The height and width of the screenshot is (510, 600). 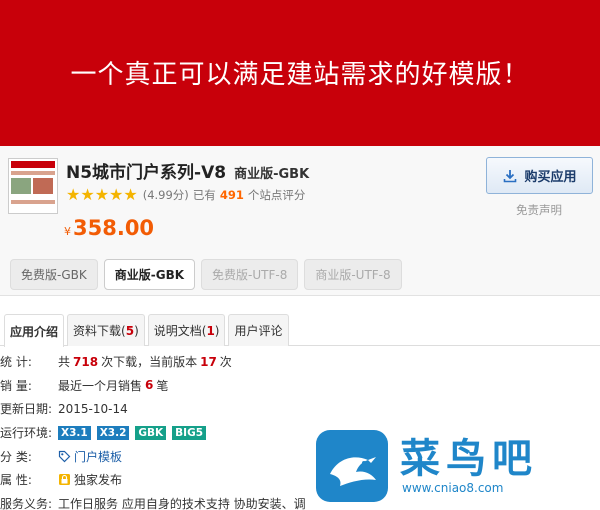 What do you see at coordinates (353, 274) in the screenshot?
I see `edition-commercial-utf8: 商业版-UTF-8` at bounding box center [353, 274].